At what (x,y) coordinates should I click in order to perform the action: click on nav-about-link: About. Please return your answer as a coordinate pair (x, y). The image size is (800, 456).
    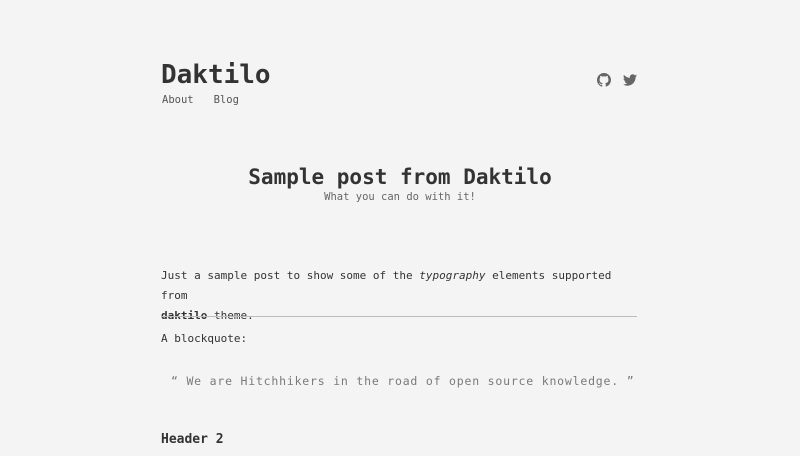
    Looking at the image, I should click on (178, 100).